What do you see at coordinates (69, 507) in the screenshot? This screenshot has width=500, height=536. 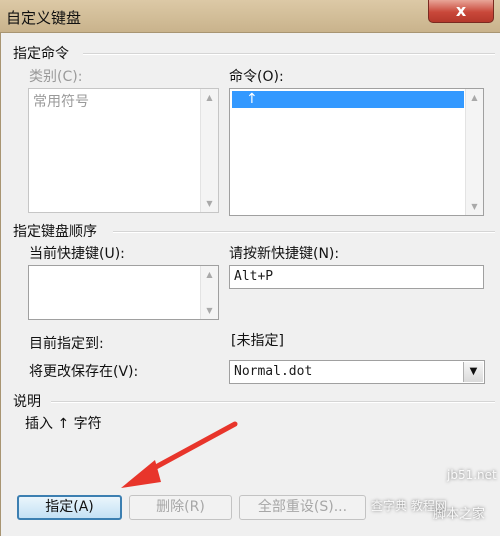 I see `assign-button: 指定(A)` at bounding box center [69, 507].